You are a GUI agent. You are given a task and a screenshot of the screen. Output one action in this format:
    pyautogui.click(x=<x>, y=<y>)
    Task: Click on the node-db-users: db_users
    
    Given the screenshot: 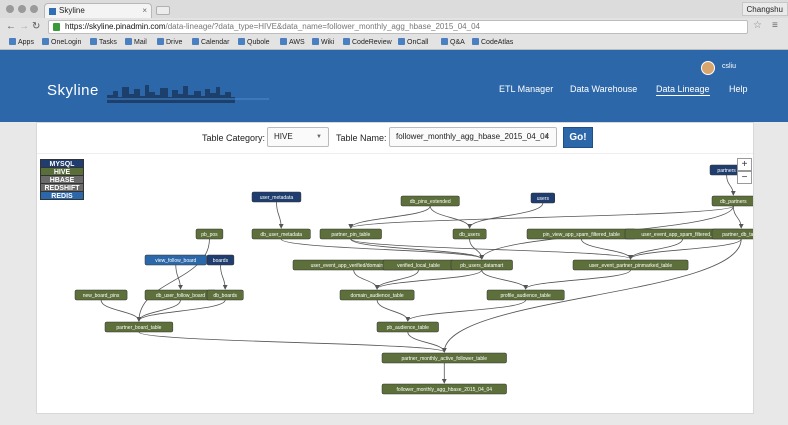 What is the action you would take?
    pyautogui.click(x=469, y=234)
    